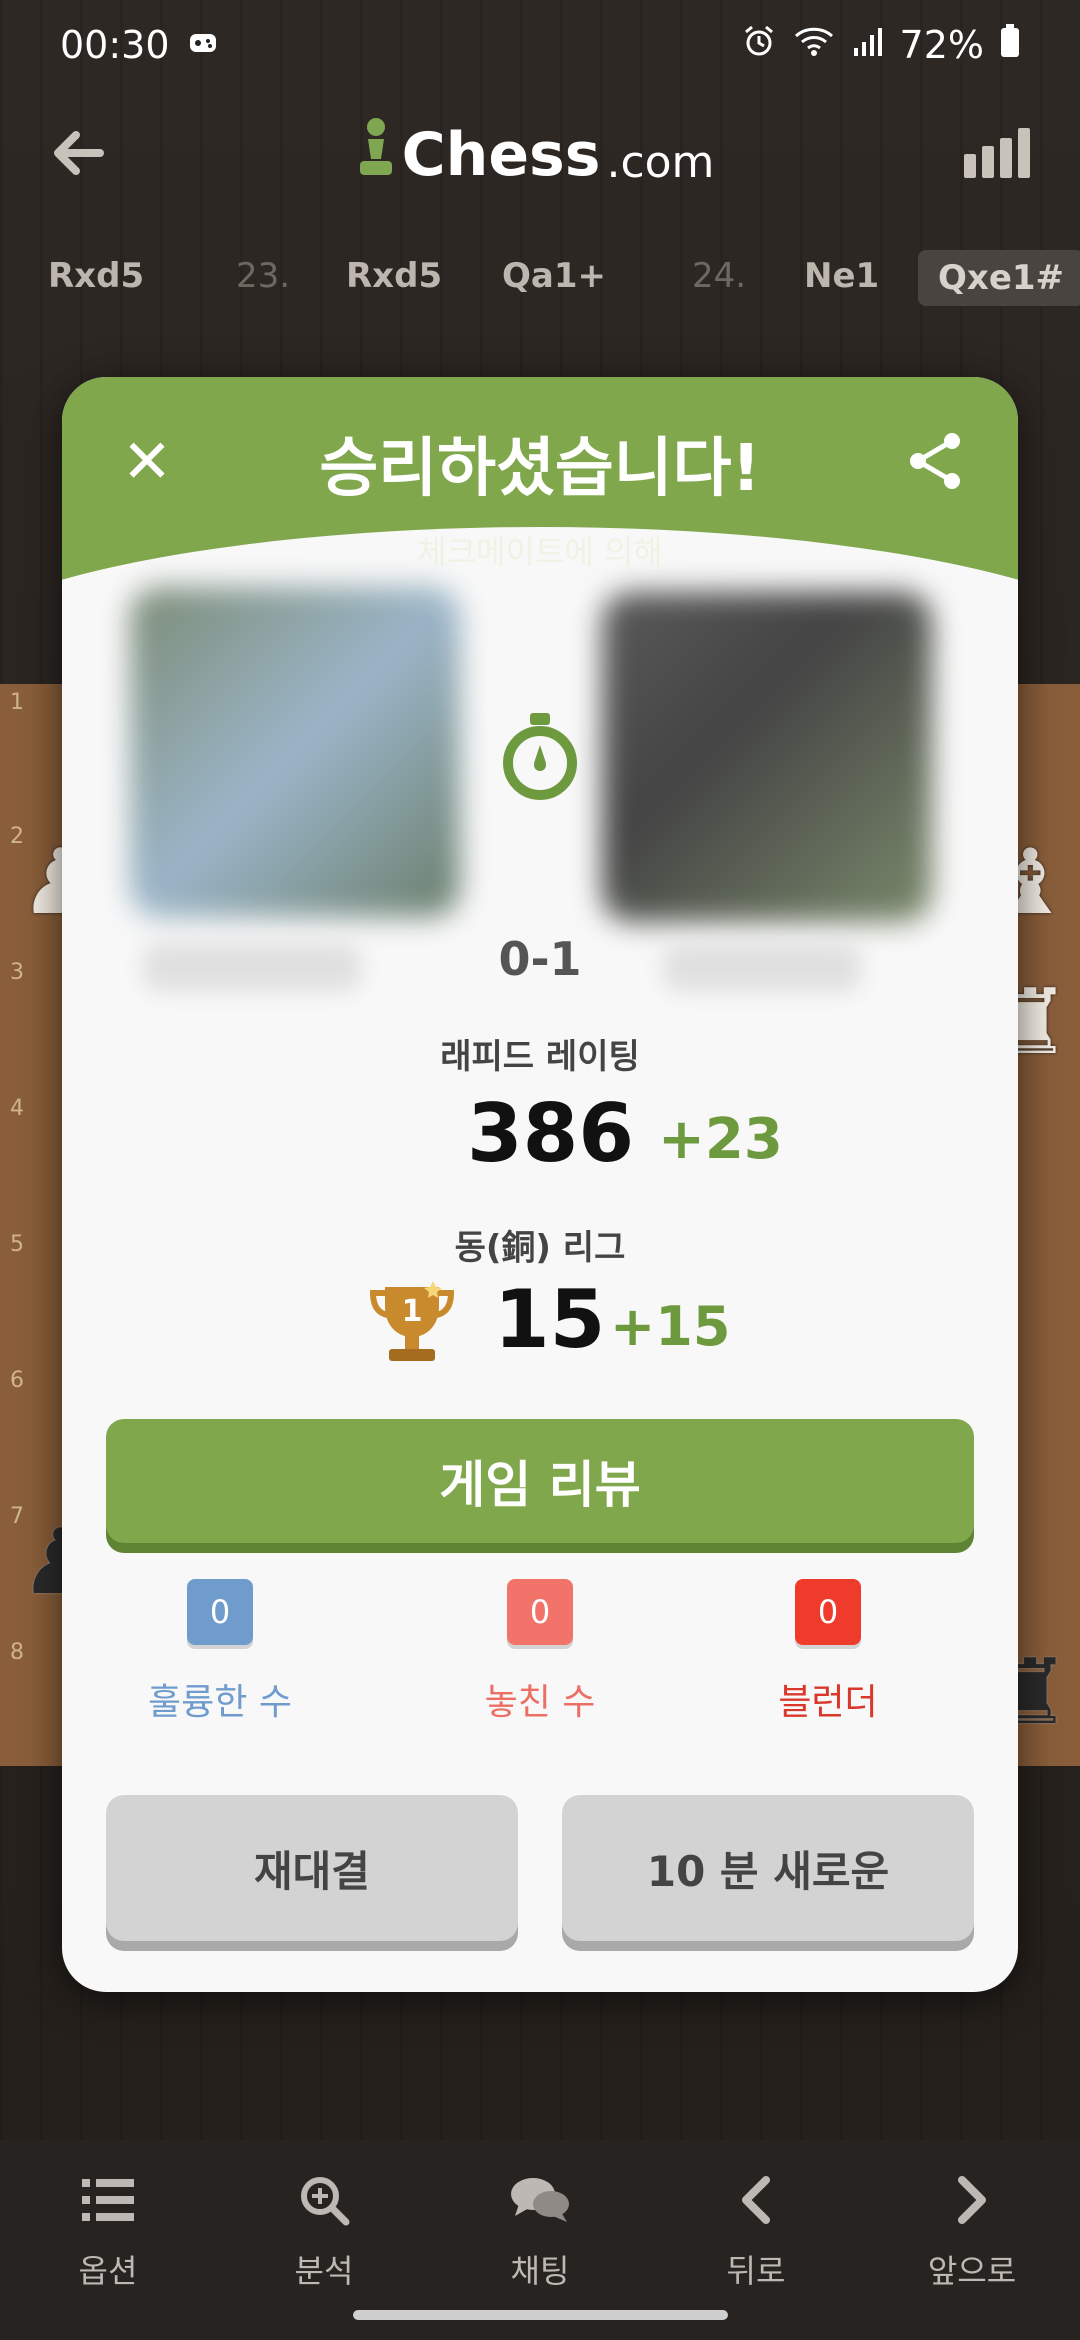 The image size is (1080, 2340). I want to click on nav-label: 채팅, so click(540, 2271).